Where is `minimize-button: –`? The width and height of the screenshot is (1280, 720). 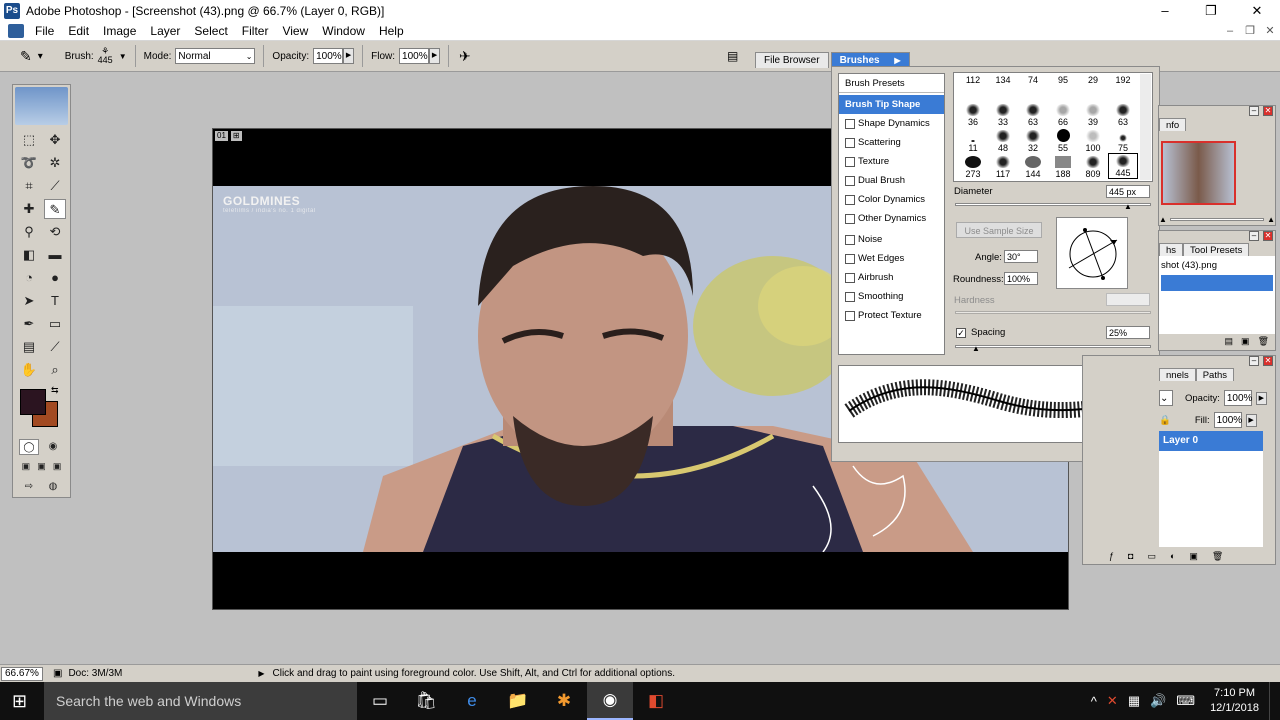
minimize-button: – is located at coordinates (1165, 11).